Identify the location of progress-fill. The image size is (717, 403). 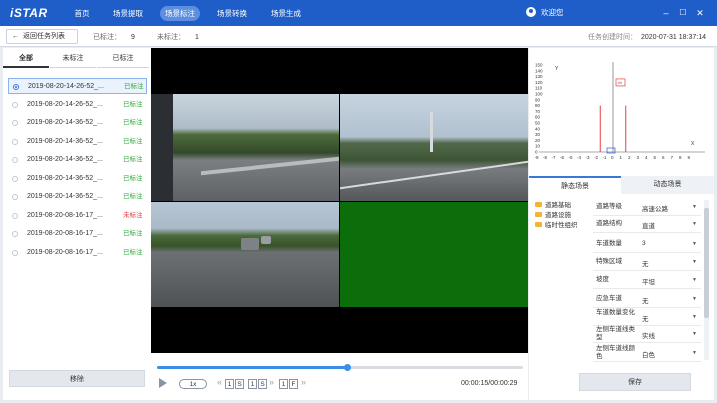
(252, 367).